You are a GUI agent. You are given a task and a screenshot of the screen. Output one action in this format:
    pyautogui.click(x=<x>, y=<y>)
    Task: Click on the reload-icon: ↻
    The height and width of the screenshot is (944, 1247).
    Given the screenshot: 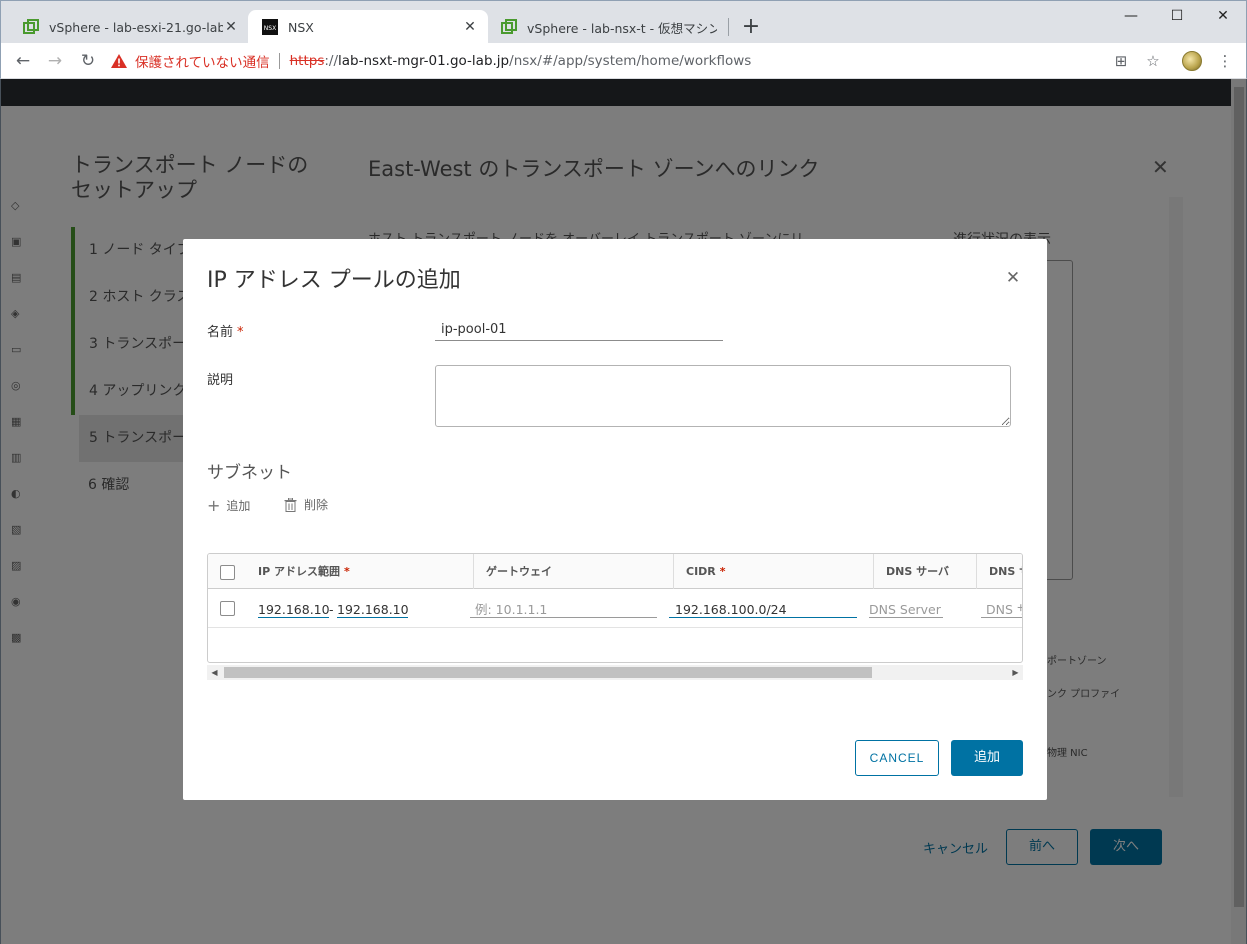 What is the action you would take?
    pyautogui.click(x=88, y=61)
    